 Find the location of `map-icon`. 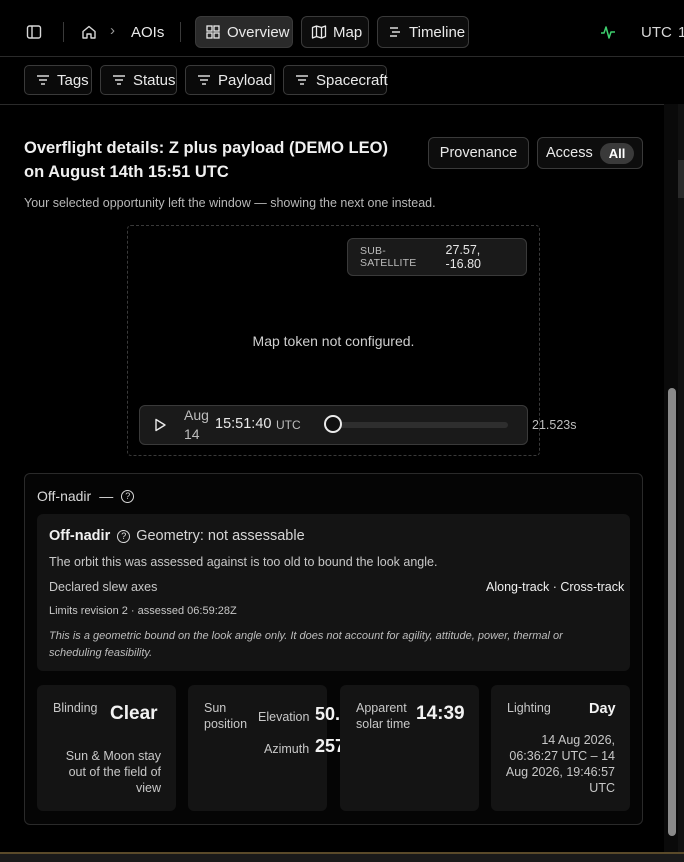

map-icon is located at coordinates (319, 32).